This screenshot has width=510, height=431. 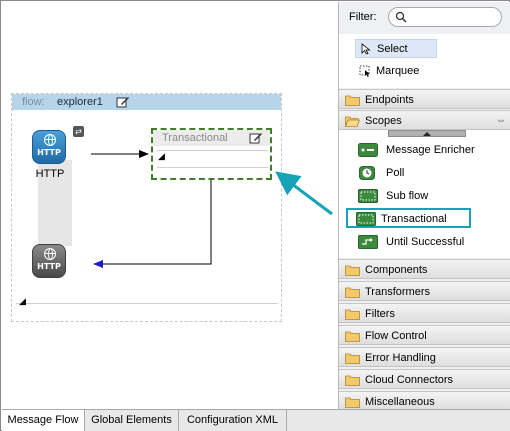 I want to click on tab-global-elements: Global Elements, so click(x=132, y=420).